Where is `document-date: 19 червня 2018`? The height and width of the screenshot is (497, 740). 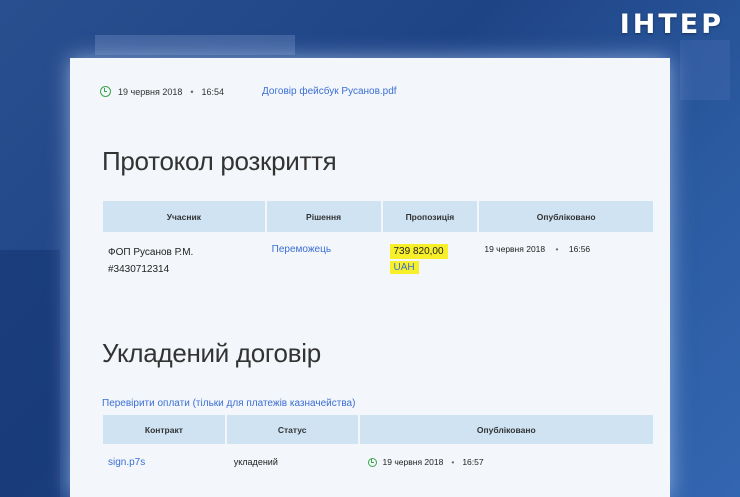
document-date: 19 червня 2018 is located at coordinates (150, 91).